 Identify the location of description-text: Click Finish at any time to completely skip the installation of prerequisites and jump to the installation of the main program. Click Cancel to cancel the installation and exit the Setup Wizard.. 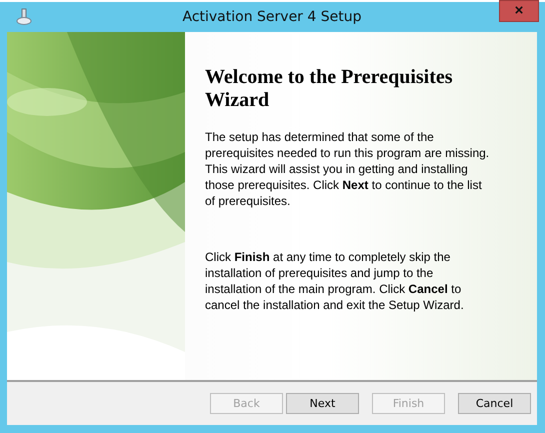
(335, 281).